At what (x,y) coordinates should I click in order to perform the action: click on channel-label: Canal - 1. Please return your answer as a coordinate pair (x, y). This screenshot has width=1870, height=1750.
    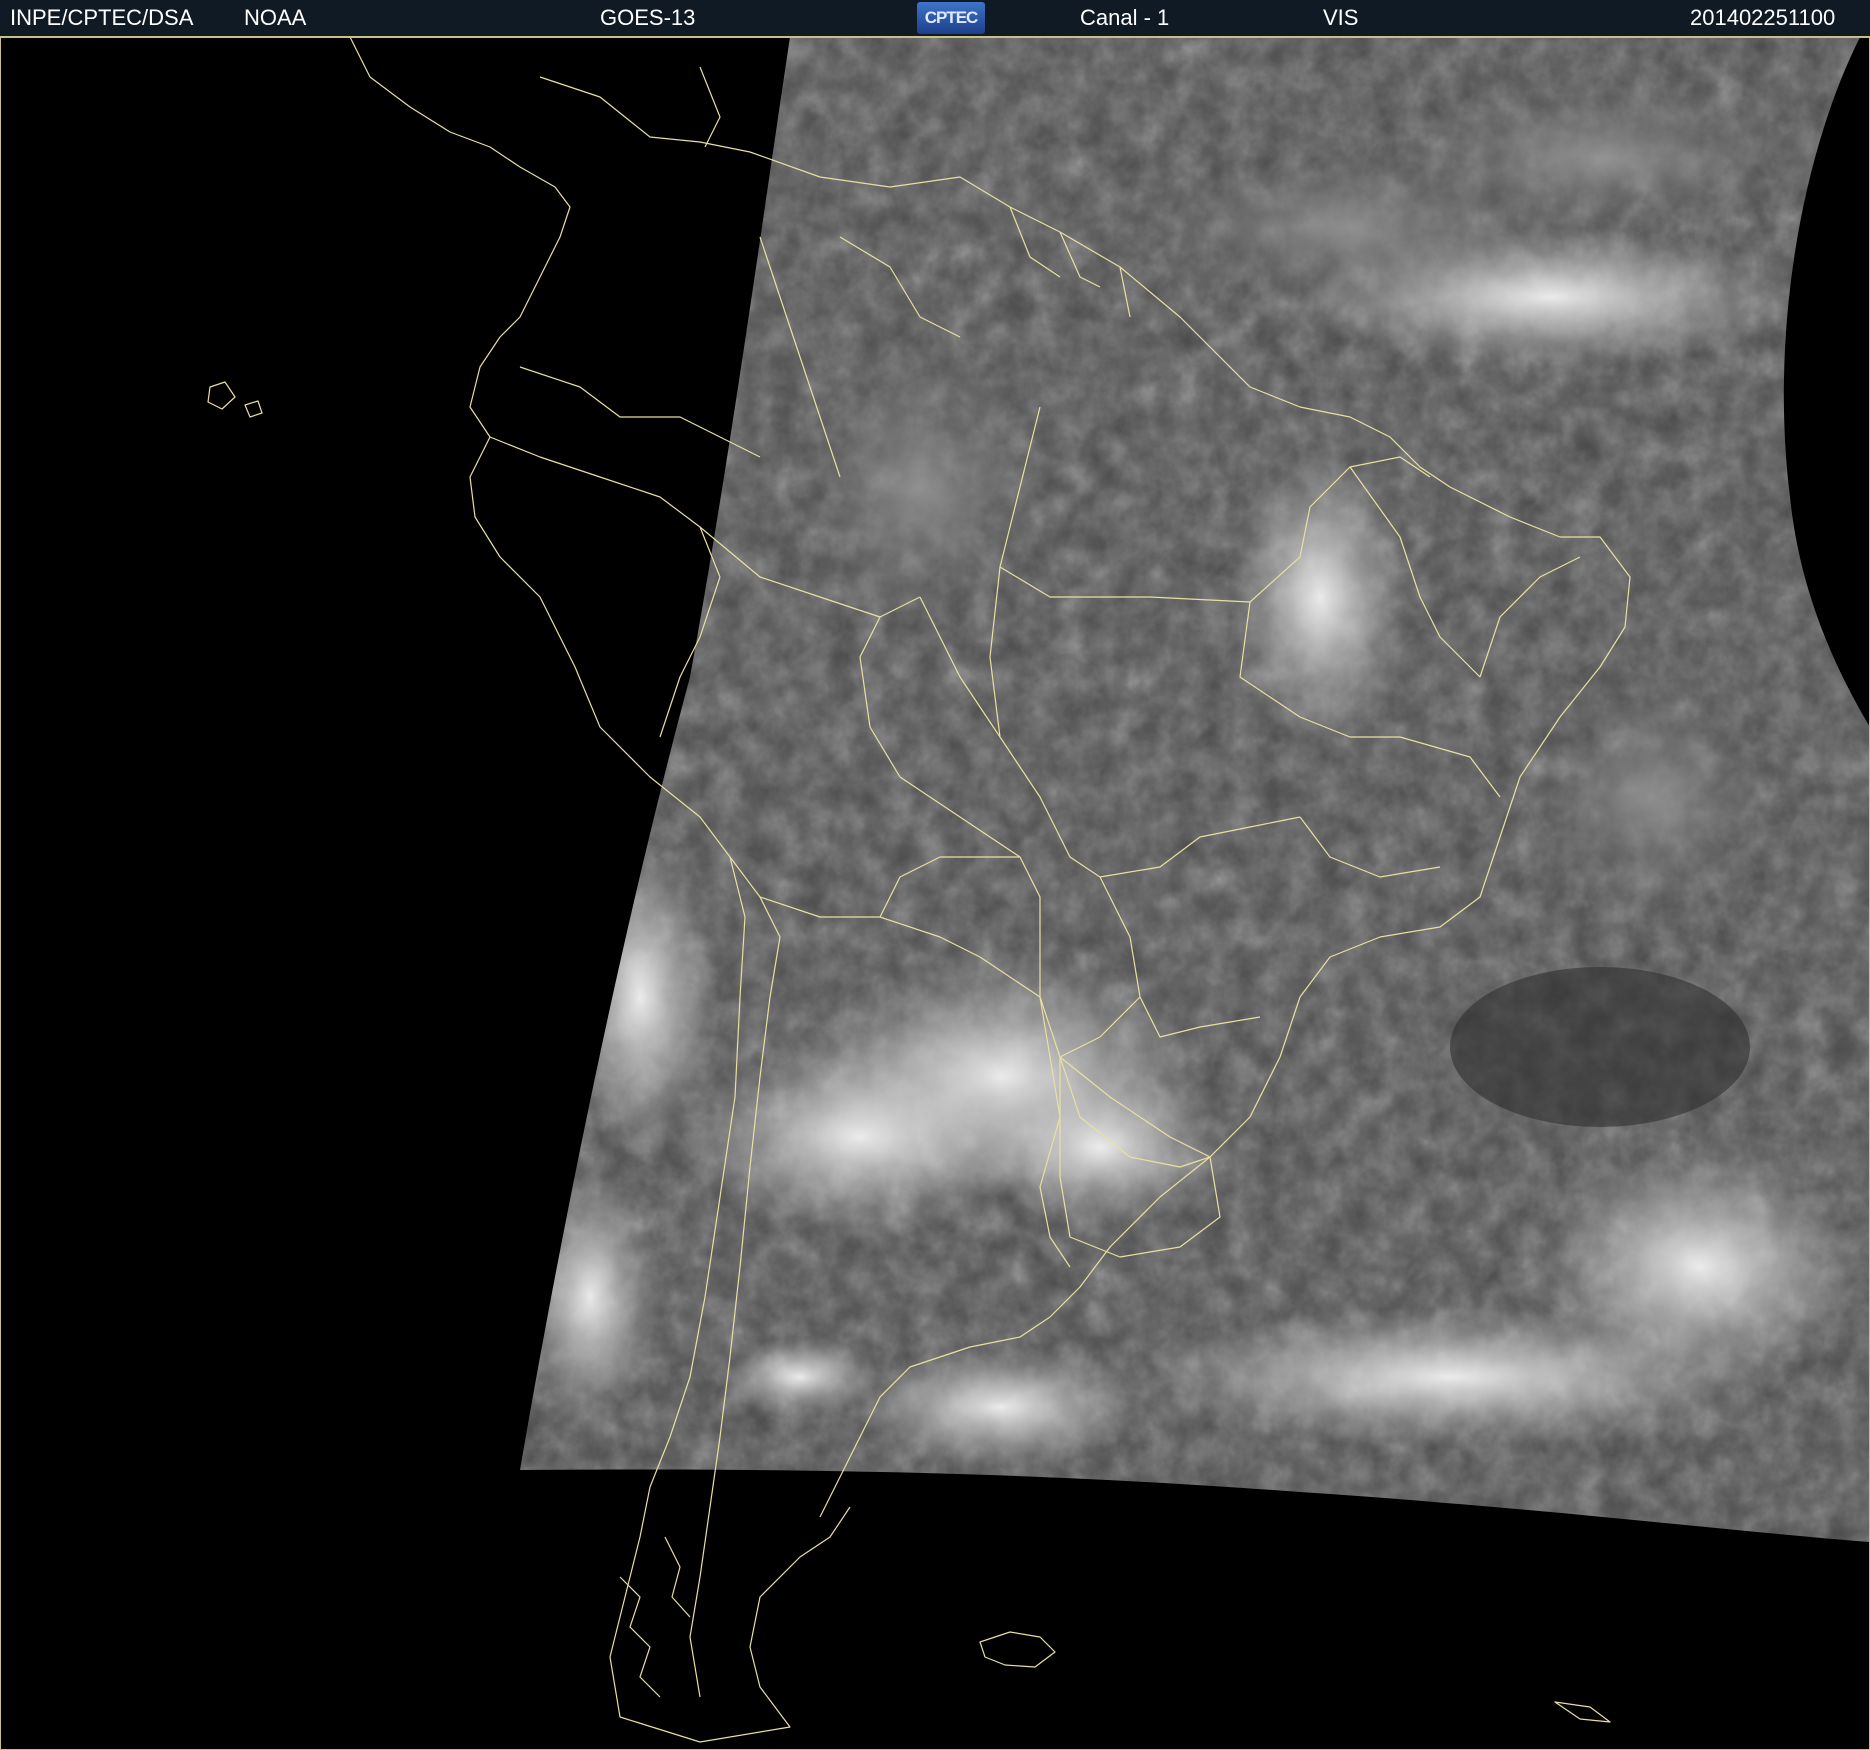
    Looking at the image, I should click on (1125, 17).